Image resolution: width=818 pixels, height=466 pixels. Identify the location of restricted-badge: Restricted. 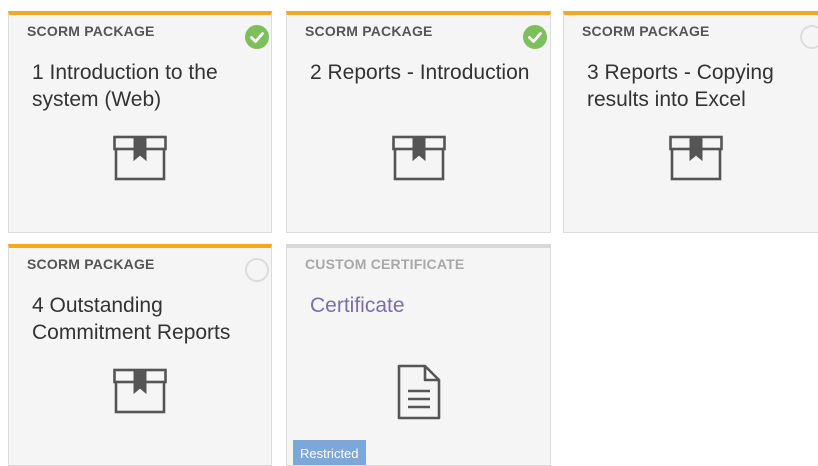
(329, 452).